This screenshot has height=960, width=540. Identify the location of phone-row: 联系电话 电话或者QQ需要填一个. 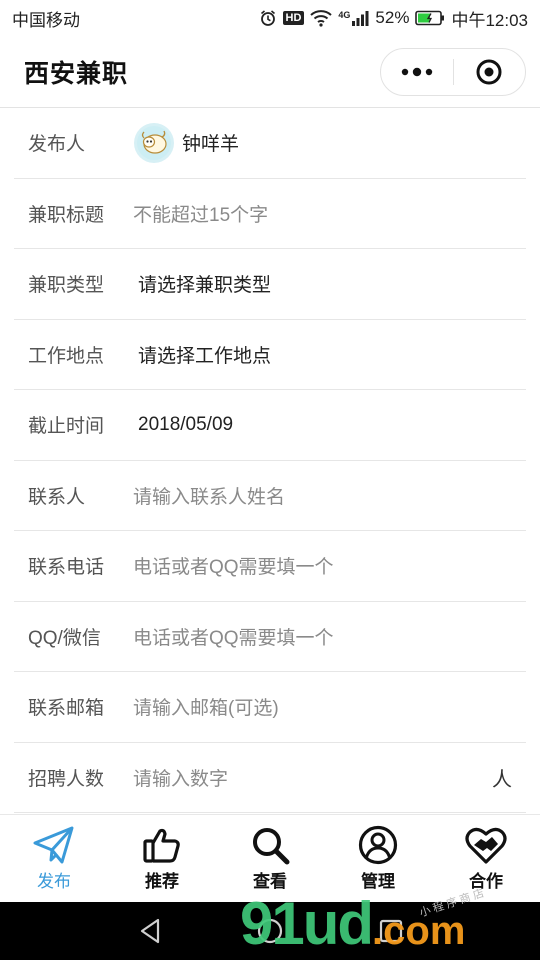
(270, 566).